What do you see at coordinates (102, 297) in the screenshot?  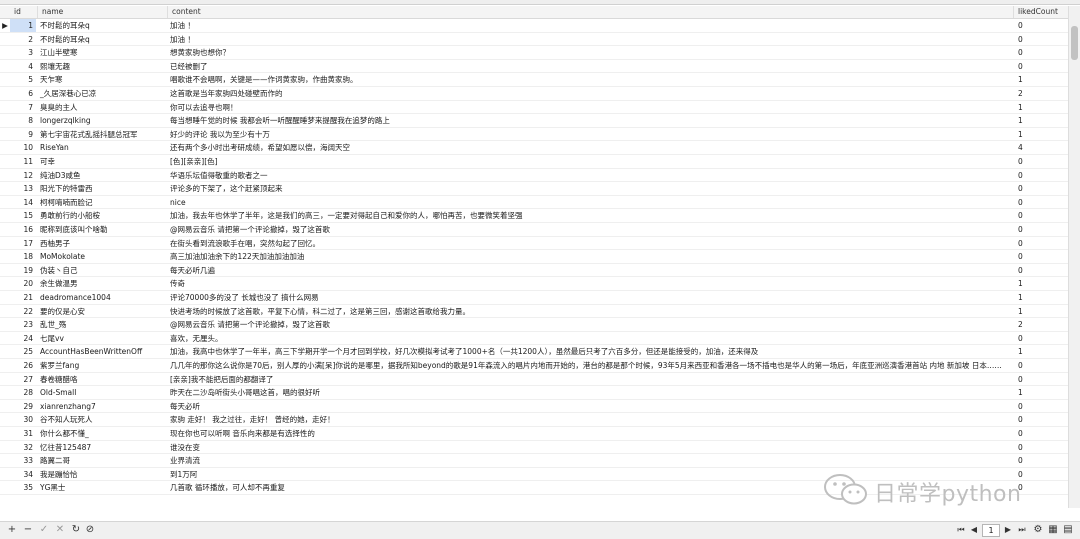 I see `cell-name: deadromance1004` at bounding box center [102, 297].